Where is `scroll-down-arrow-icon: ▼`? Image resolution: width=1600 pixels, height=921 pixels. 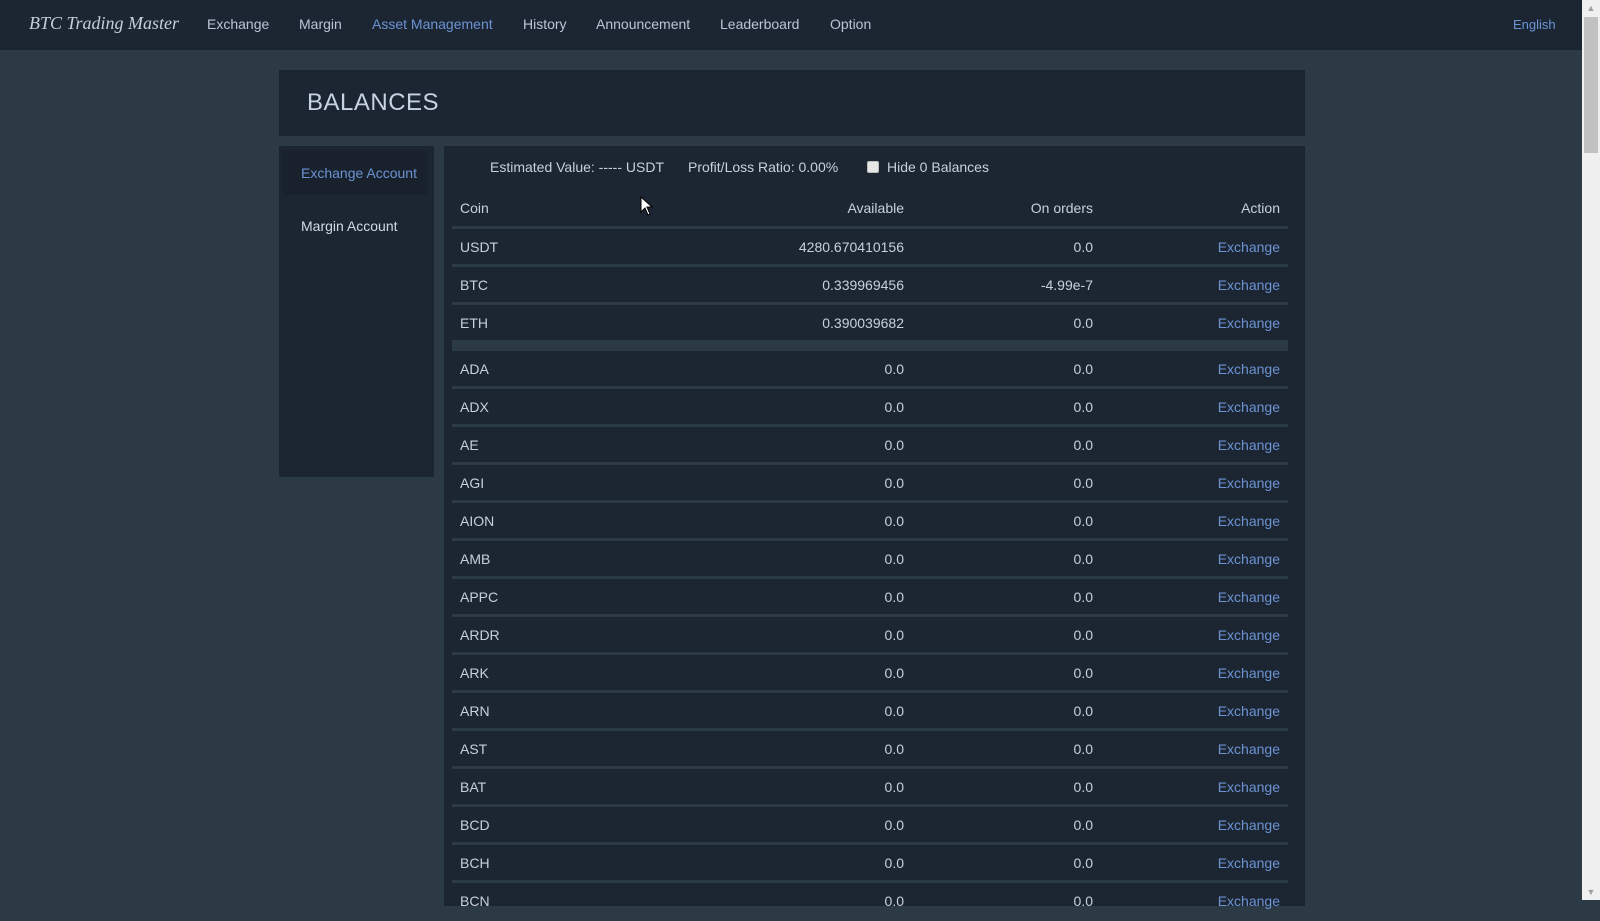 scroll-down-arrow-icon: ▼ is located at coordinates (1591, 892).